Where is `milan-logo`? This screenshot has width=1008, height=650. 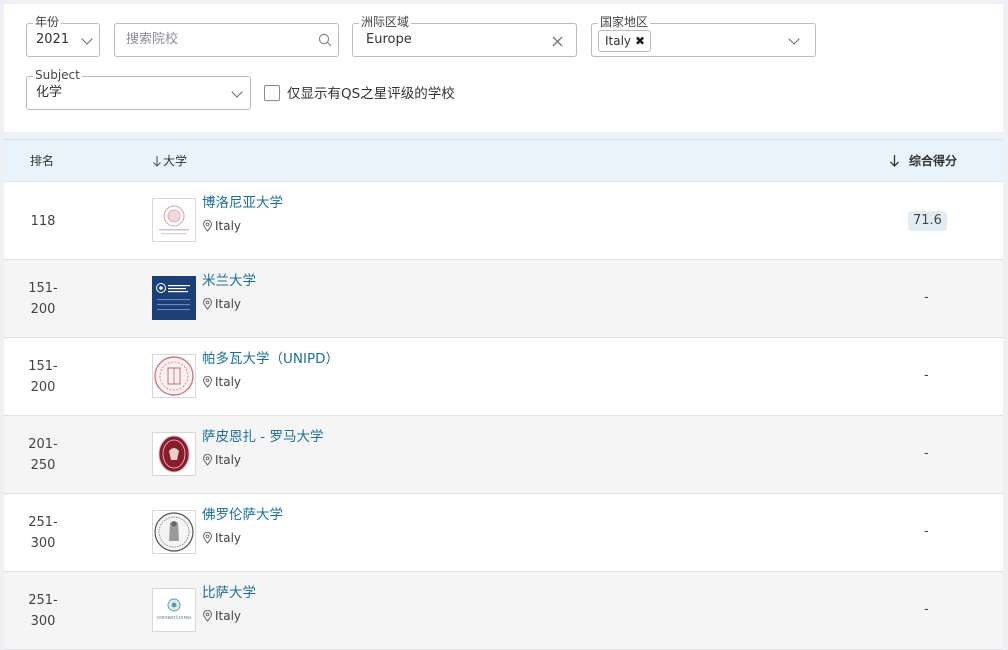 milan-logo is located at coordinates (174, 298).